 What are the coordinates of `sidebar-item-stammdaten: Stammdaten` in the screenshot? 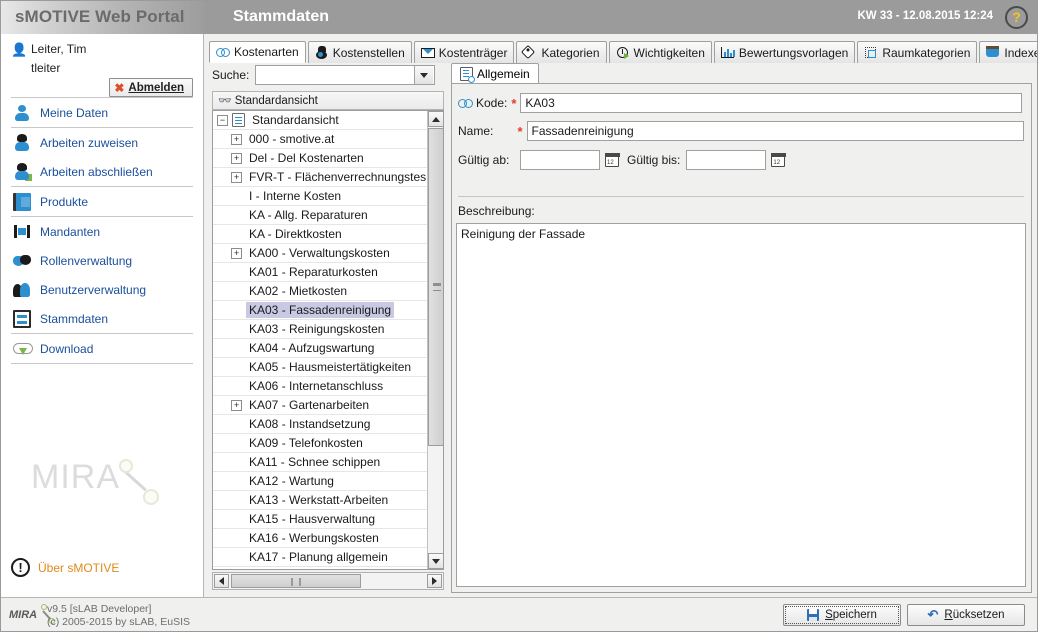 It's located at (102, 318).